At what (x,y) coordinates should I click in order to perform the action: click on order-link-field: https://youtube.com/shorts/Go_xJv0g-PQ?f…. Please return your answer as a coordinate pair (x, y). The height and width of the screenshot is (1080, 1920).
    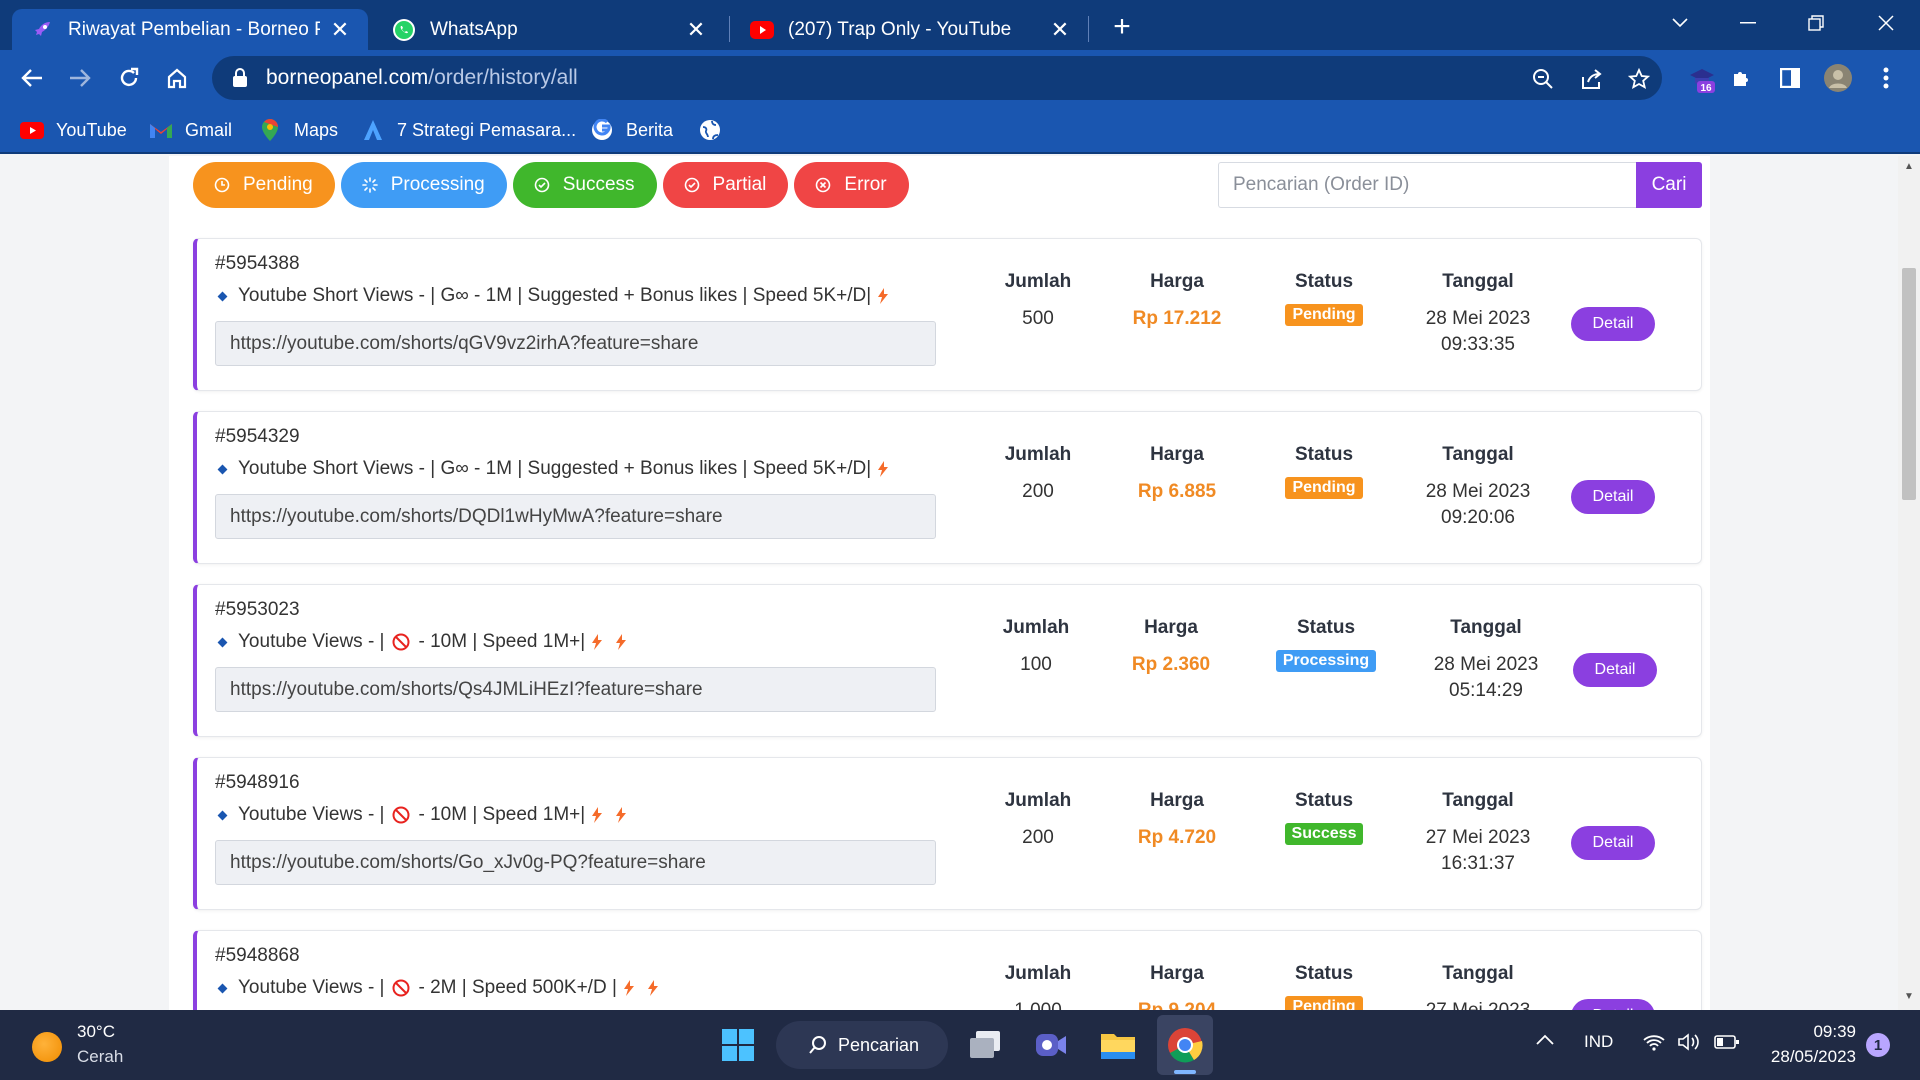
    Looking at the image, I should click on (575, 862).